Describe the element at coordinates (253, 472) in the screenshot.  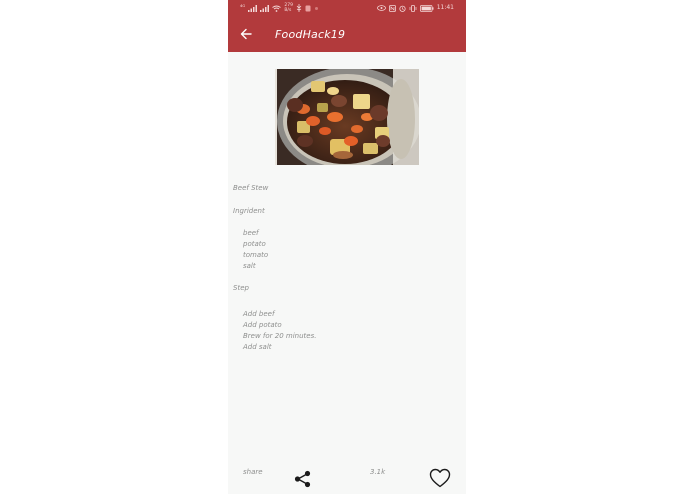
I see `share-label: share` at that location.